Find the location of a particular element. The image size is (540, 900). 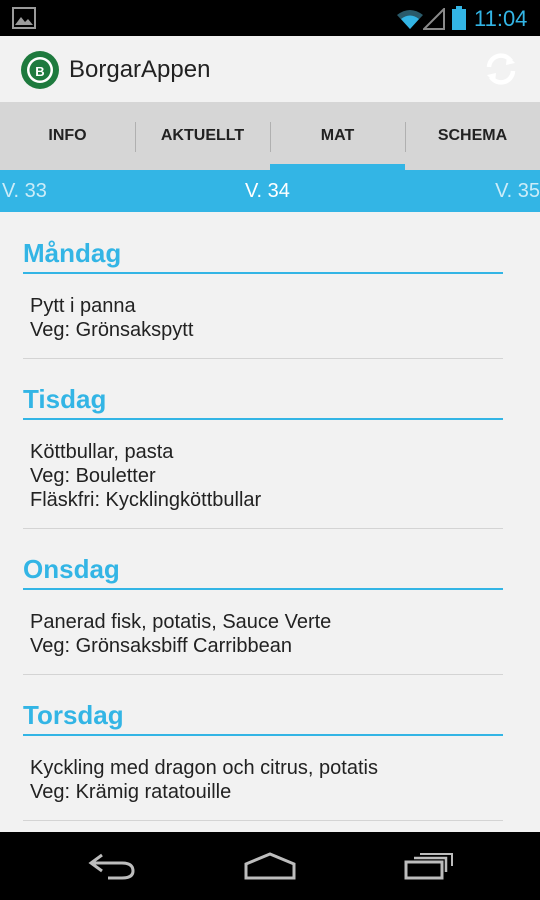

menu-item: Veg: Grönsaksbiff Carribbean is located at coordinates (161, 646).